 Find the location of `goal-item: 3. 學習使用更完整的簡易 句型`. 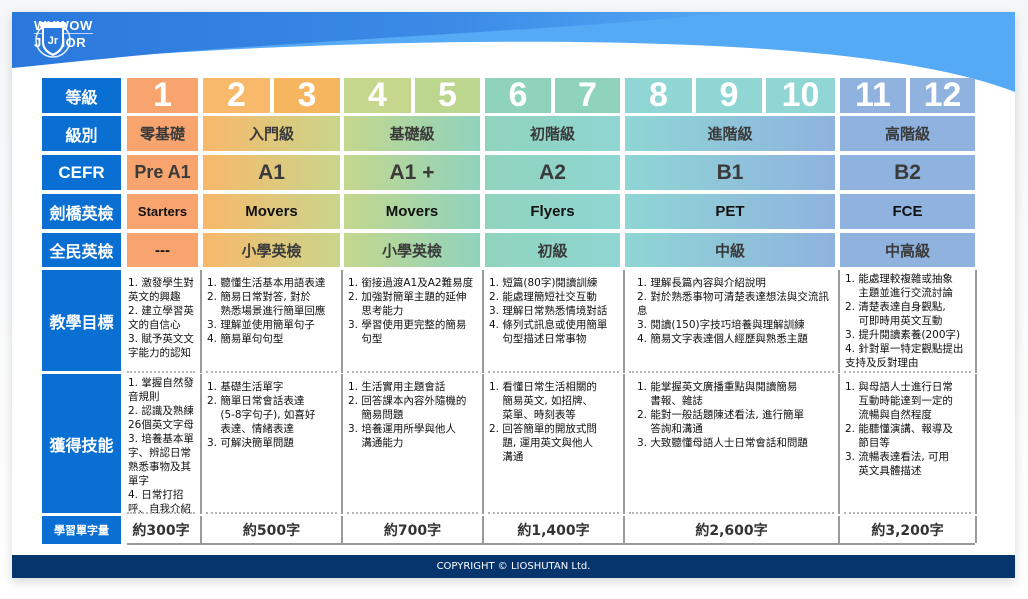

goal-item: 3. 學習使用更完整的簡易 句型 is located at coordinates (407, 332).